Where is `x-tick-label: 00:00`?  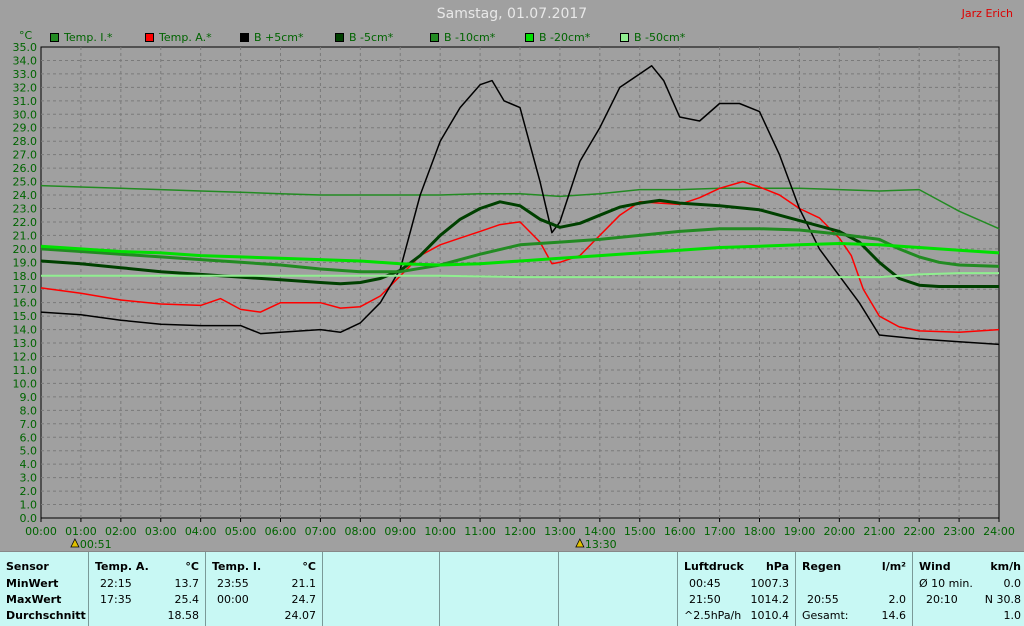
x-tick-label: 00:00 is located at coordinates (41, 531).